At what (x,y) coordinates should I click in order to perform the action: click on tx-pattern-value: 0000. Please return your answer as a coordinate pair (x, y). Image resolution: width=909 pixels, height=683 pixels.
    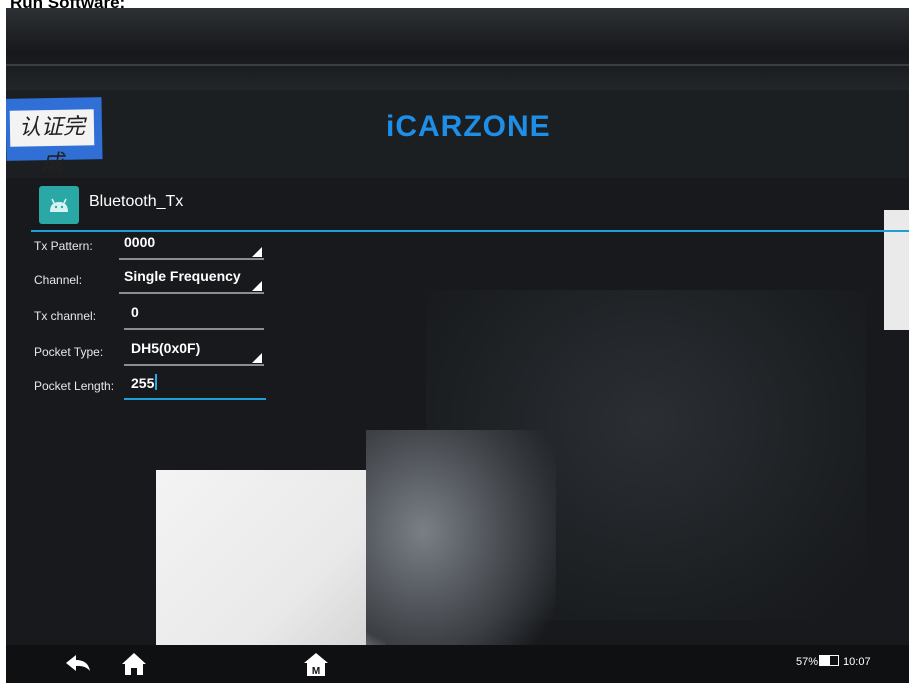
    Looking at the image, I should click on (140, 242).